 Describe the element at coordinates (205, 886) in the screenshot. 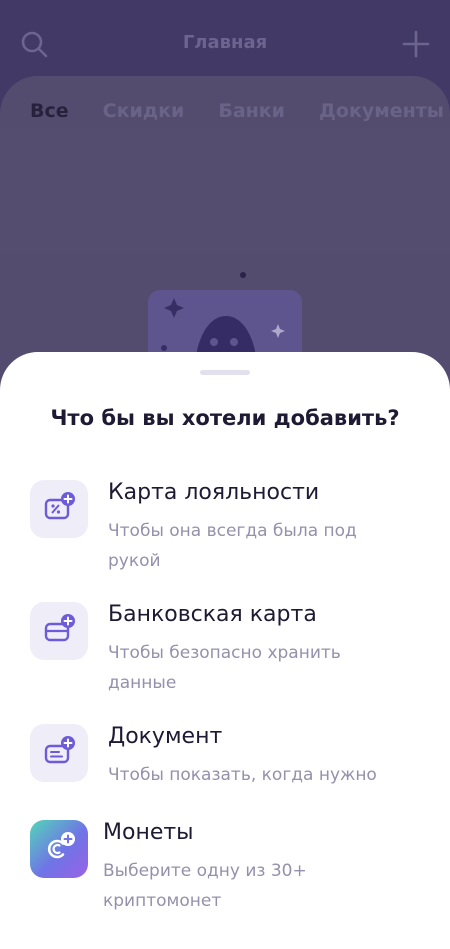

I see `option-subtitle: Выберите одну из 30+ криптомонет` at that location.